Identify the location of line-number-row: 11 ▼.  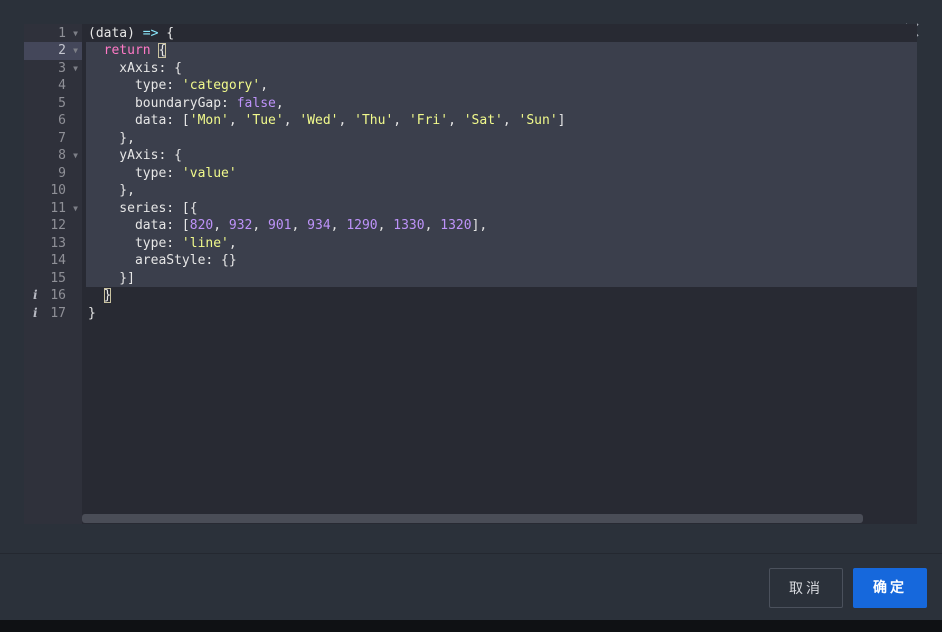
(53, 209).